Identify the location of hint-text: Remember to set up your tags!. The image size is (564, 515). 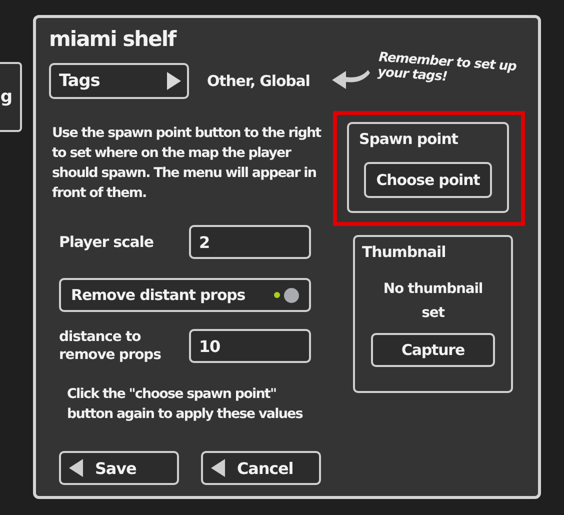
(447, 68).